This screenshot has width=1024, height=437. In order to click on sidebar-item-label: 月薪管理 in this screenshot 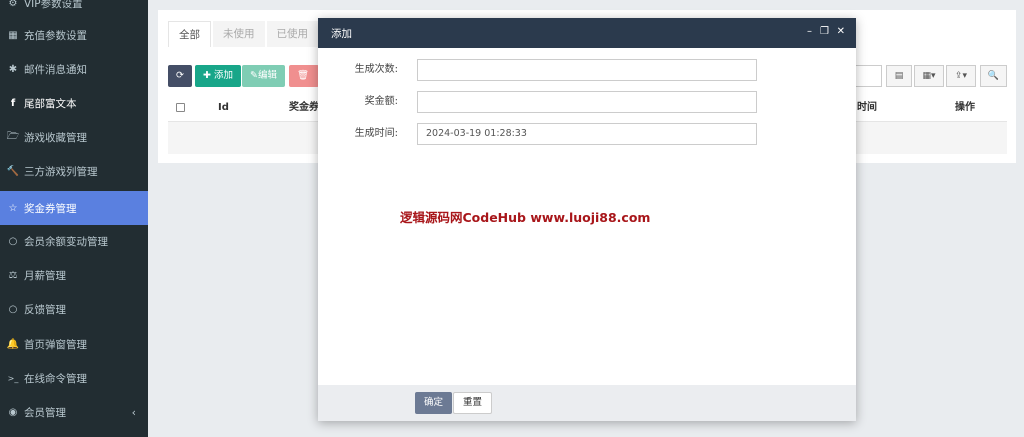, I will do `click(45, 275)`.